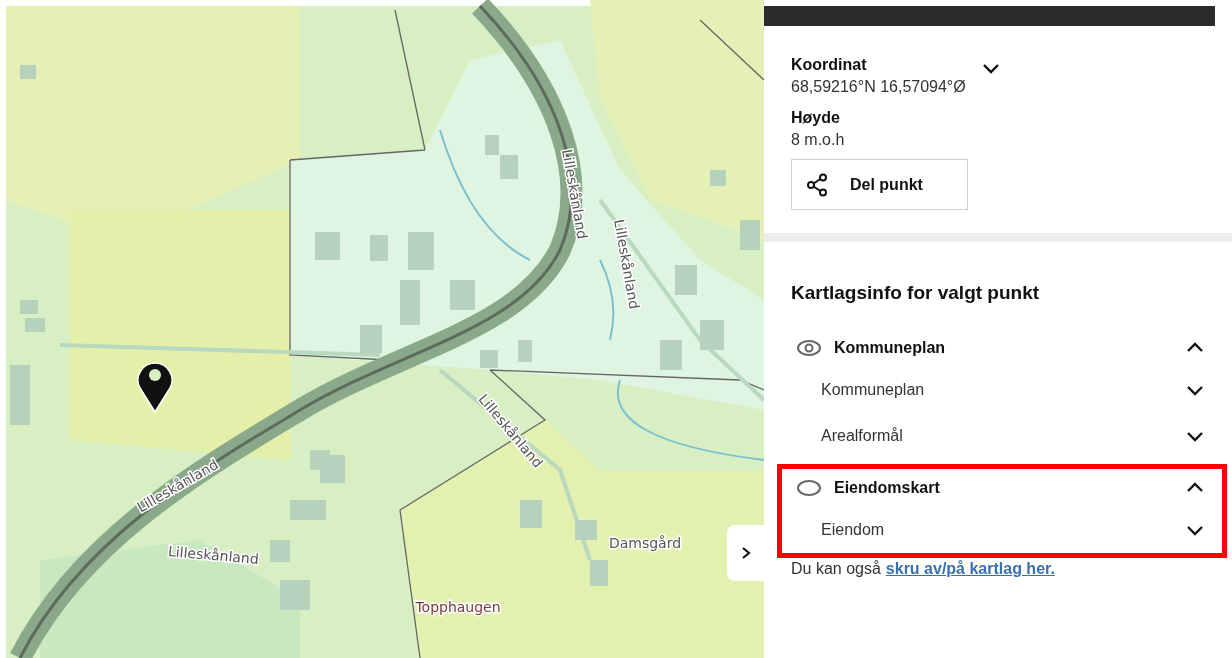 The height and width of the screenshot is (658, 1232). What do you see at coordinates (645, 543) in the screenshot?
I see `place-label: Damsgård` at bounding box center [645, 543].